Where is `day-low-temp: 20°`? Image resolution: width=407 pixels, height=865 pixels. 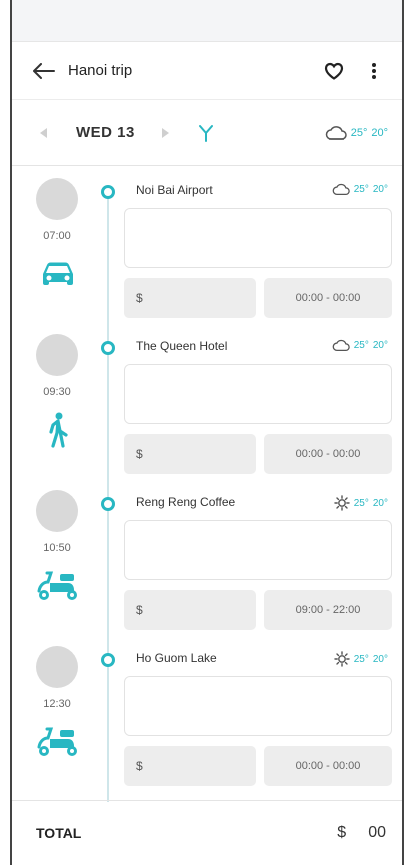
day-low-temp: 20° is located at coordinates (379, 132).